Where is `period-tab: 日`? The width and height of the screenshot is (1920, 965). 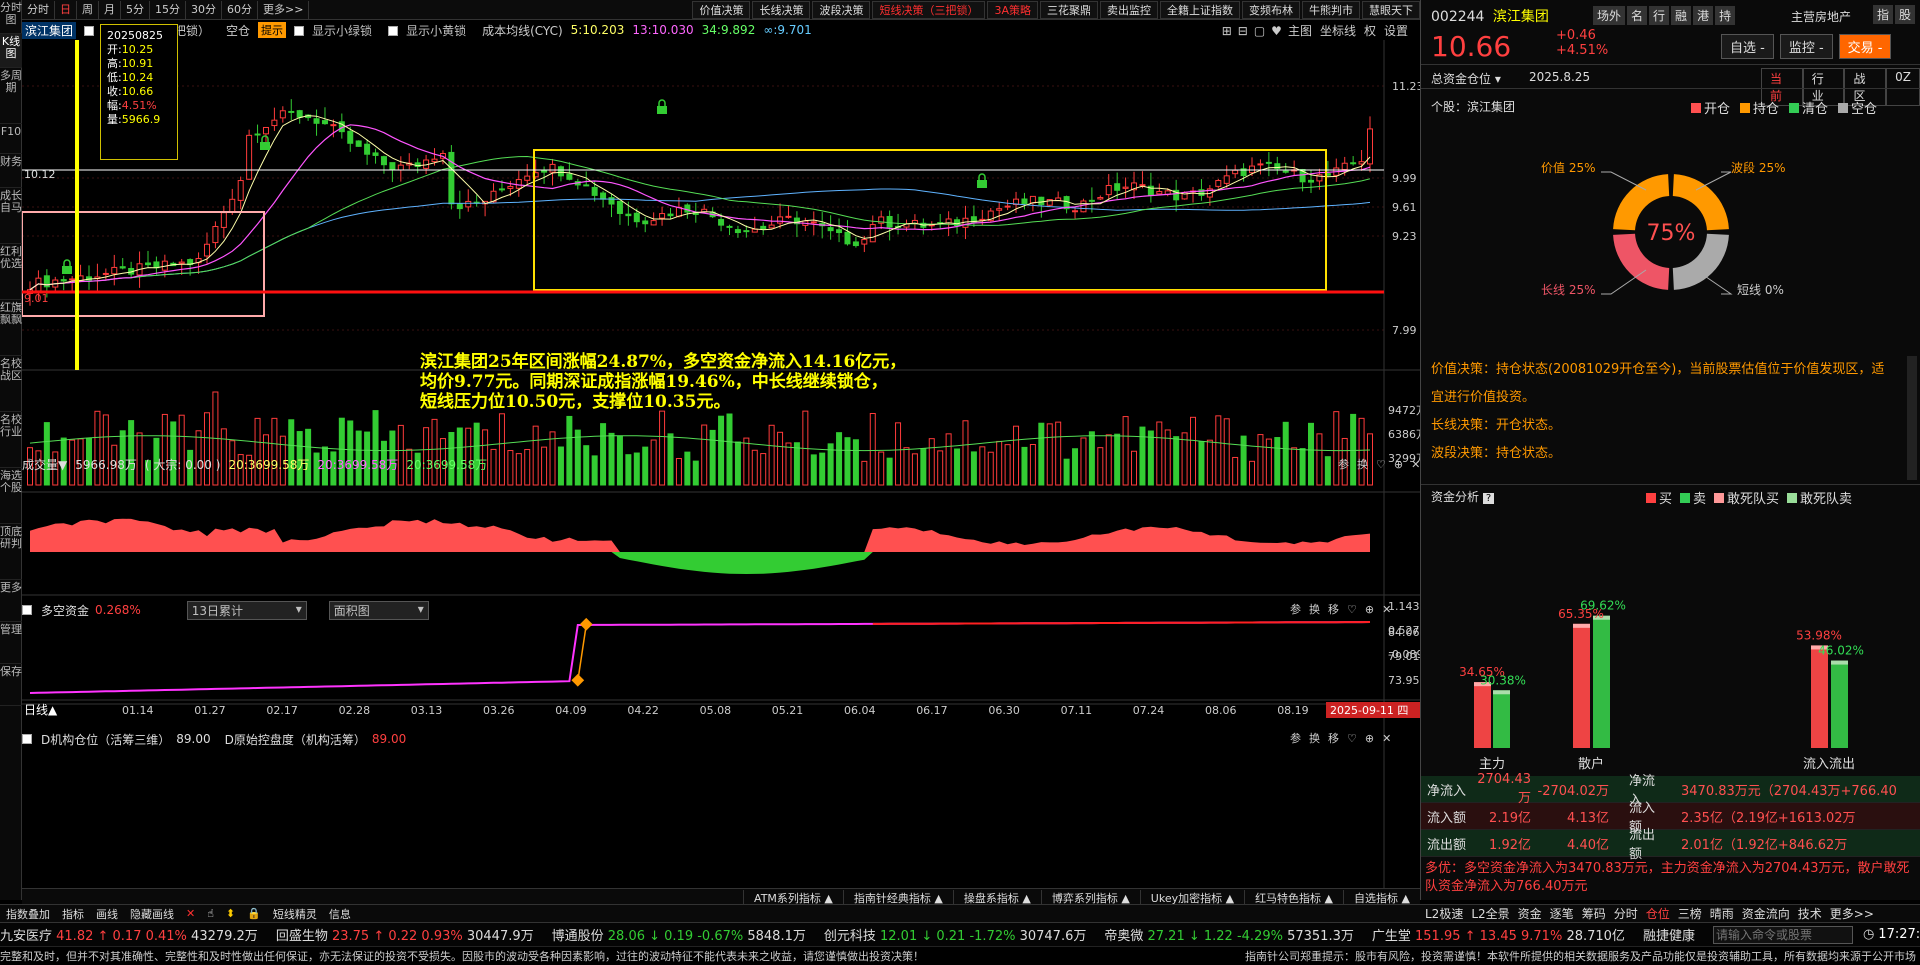 period-tab: 日 is located at coordinates (66, 9).